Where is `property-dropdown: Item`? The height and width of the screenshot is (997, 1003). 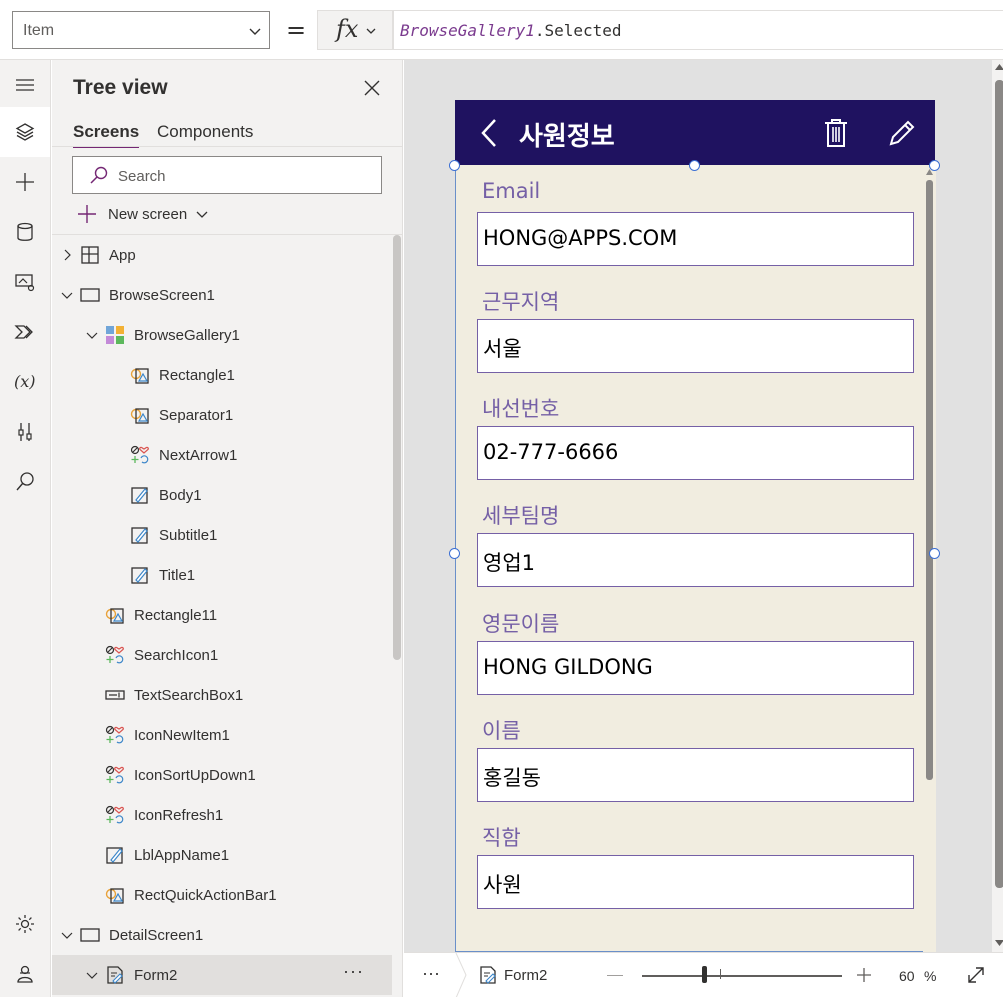
property-dropdown: Item is located at coordinates (141, 30).